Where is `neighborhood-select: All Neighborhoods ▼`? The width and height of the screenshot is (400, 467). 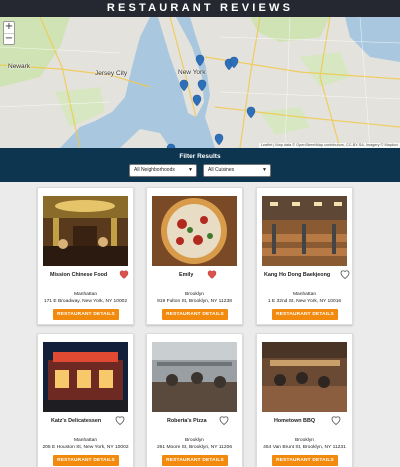 neighborhood-select: All Neighborhoods ▼ is located at coordinates (163, 170).